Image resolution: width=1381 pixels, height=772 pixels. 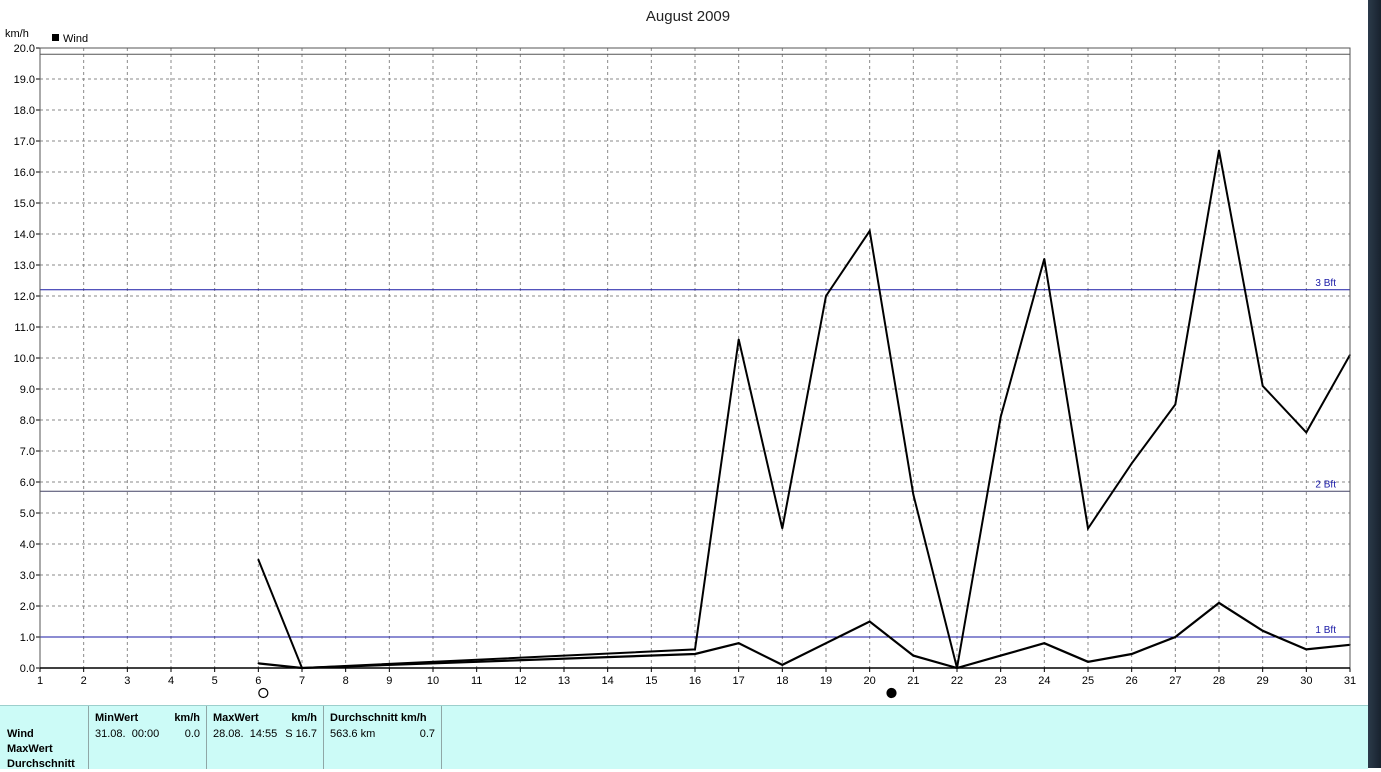 I want to click on min-unit: km/h, so click(x=187, y=718).